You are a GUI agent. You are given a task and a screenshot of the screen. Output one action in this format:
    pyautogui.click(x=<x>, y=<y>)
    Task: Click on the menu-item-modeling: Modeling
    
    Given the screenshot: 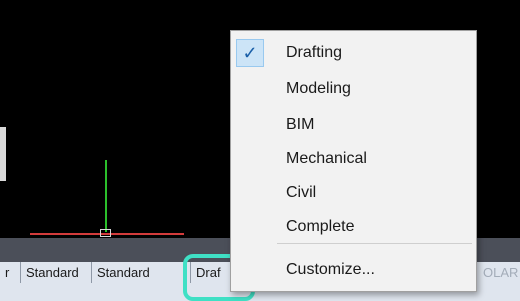 What is the action you would take?
    pyautogui.click(x=353, y=89)
    